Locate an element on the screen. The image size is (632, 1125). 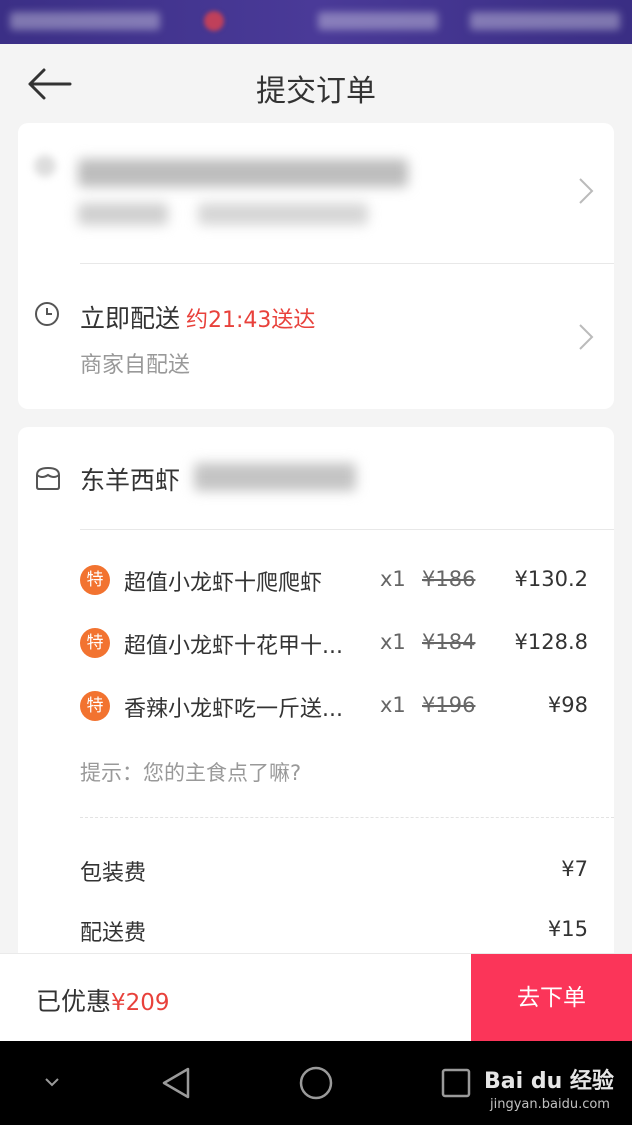
contact-phone-redacted is located at coordinates (283, 214).